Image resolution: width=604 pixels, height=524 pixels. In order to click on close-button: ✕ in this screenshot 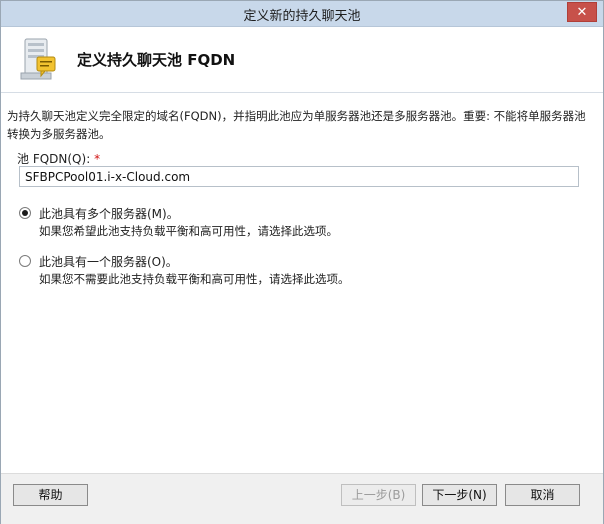, I will do `click(582, 12)`.